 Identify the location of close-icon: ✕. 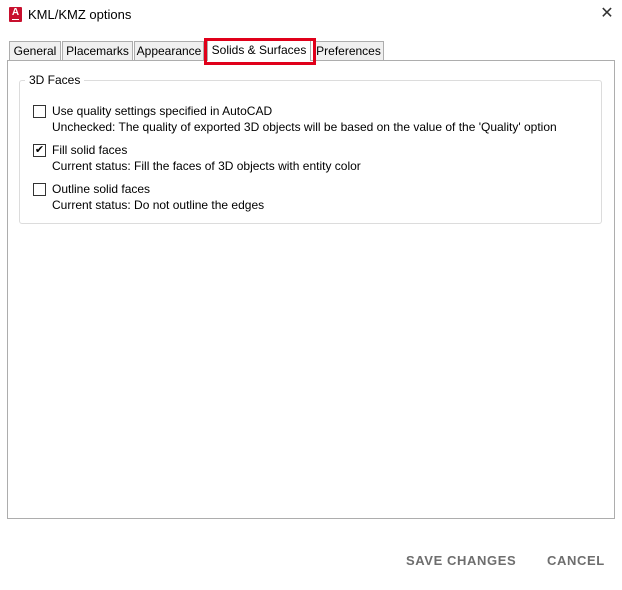
(607, 14).